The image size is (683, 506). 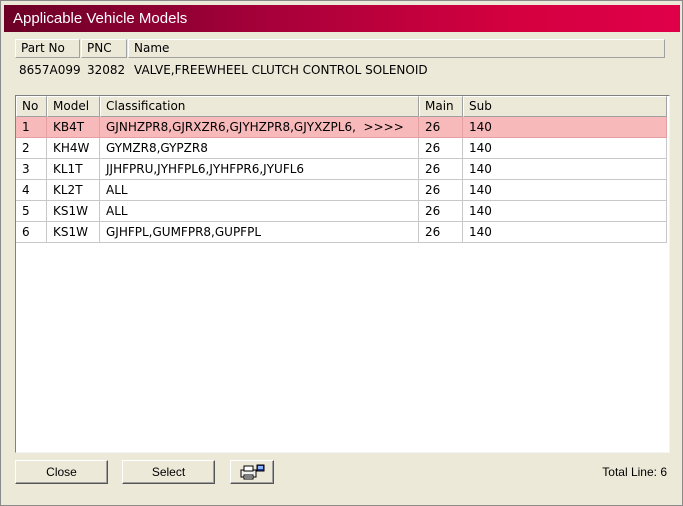 I want to click on cell-no: 6, so click(x=31, y=232).